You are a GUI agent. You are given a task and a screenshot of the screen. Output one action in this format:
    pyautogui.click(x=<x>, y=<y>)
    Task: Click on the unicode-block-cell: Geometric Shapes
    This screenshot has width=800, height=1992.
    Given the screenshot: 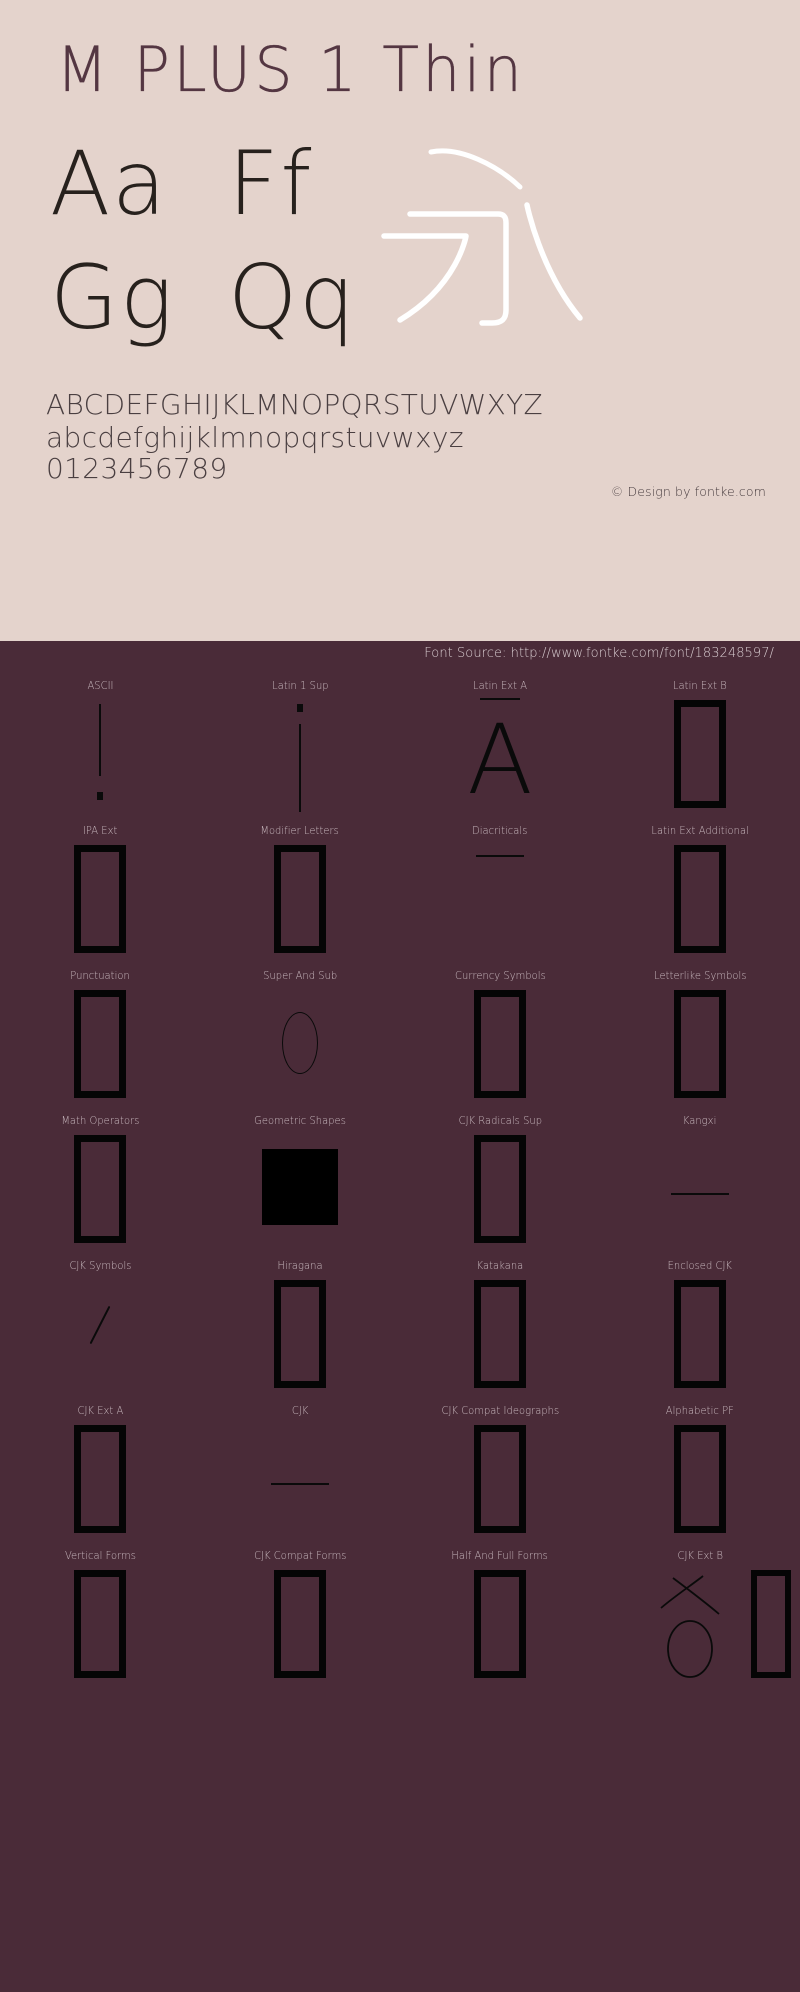 What is the action you would take?
    pyautogui.click(x=300, y=1181)
    